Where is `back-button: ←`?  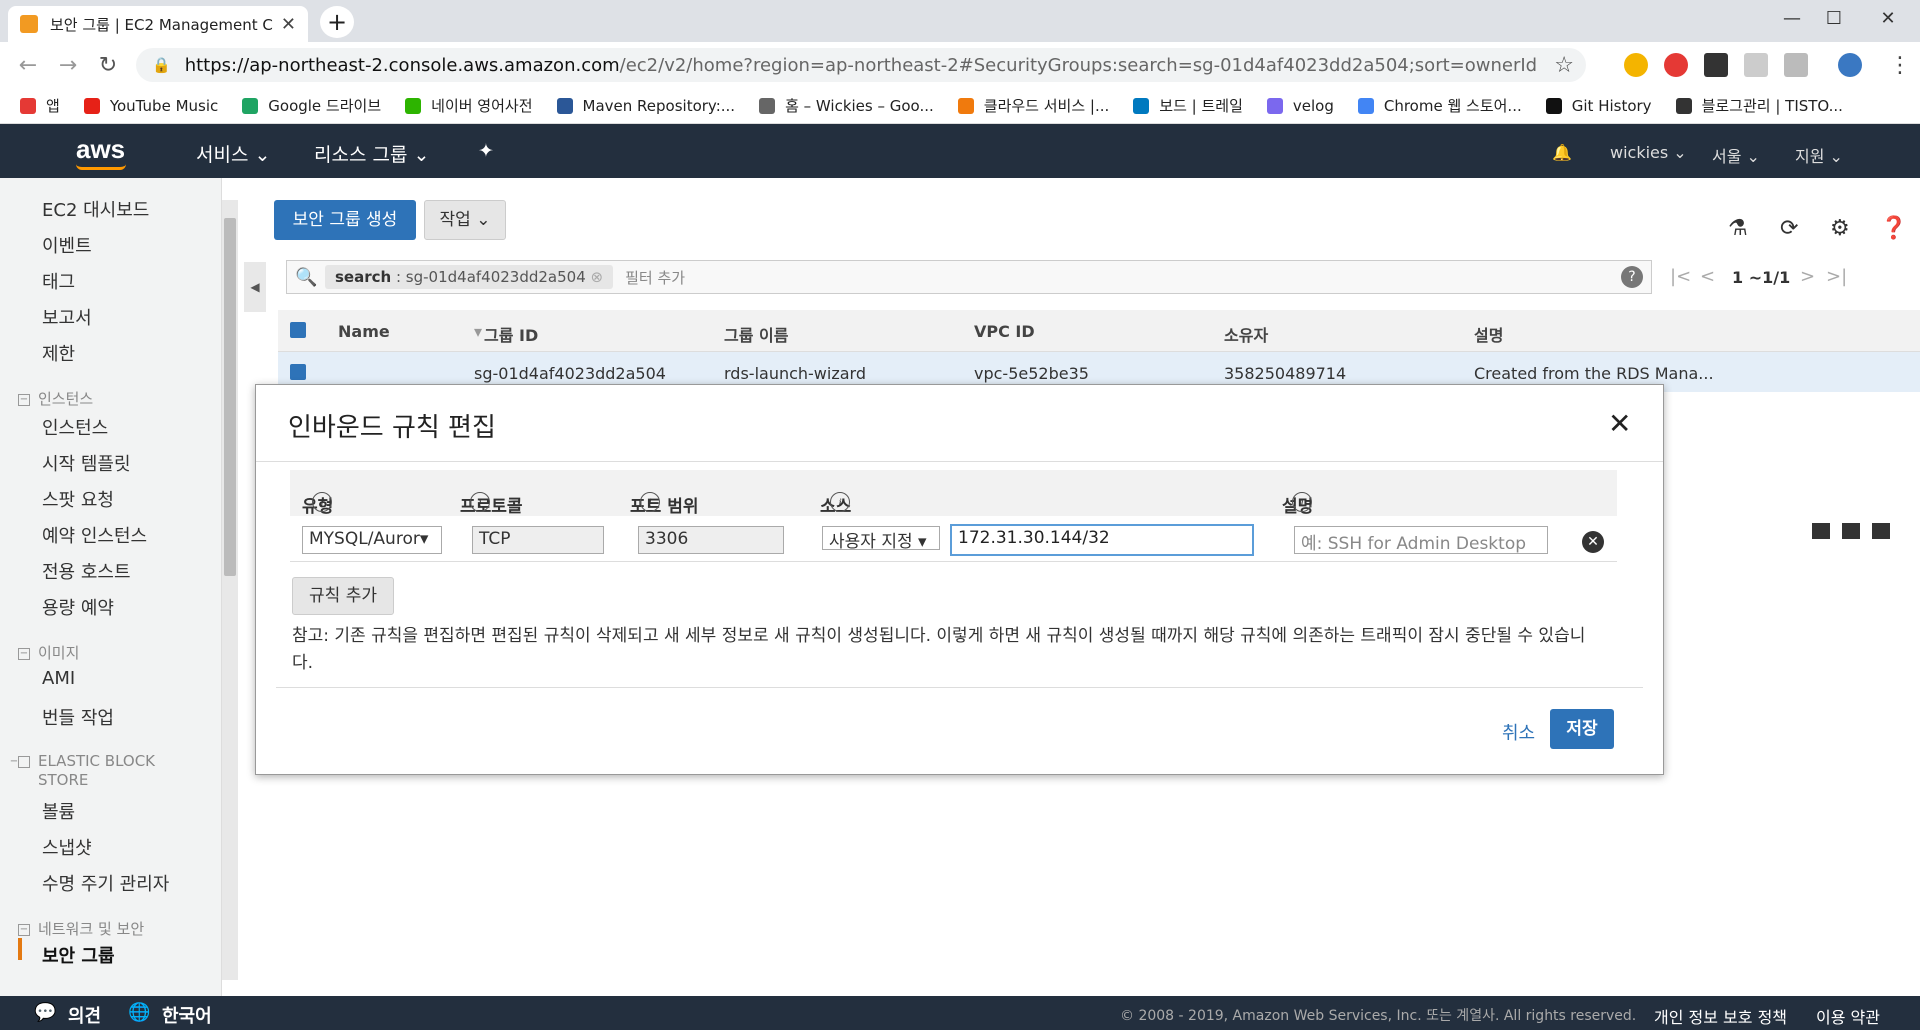
back-button: ← is located at coordinates (28, 66).